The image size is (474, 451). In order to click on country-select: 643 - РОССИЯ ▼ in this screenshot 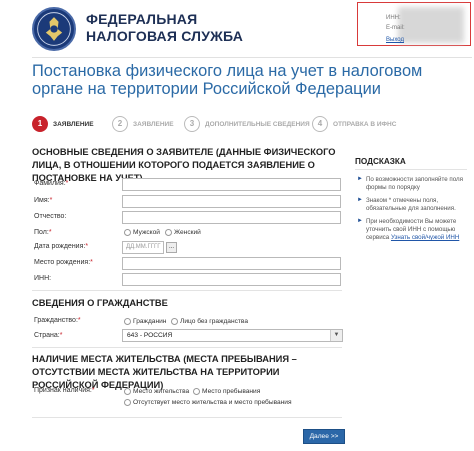, I will do `click(232, 335)`.